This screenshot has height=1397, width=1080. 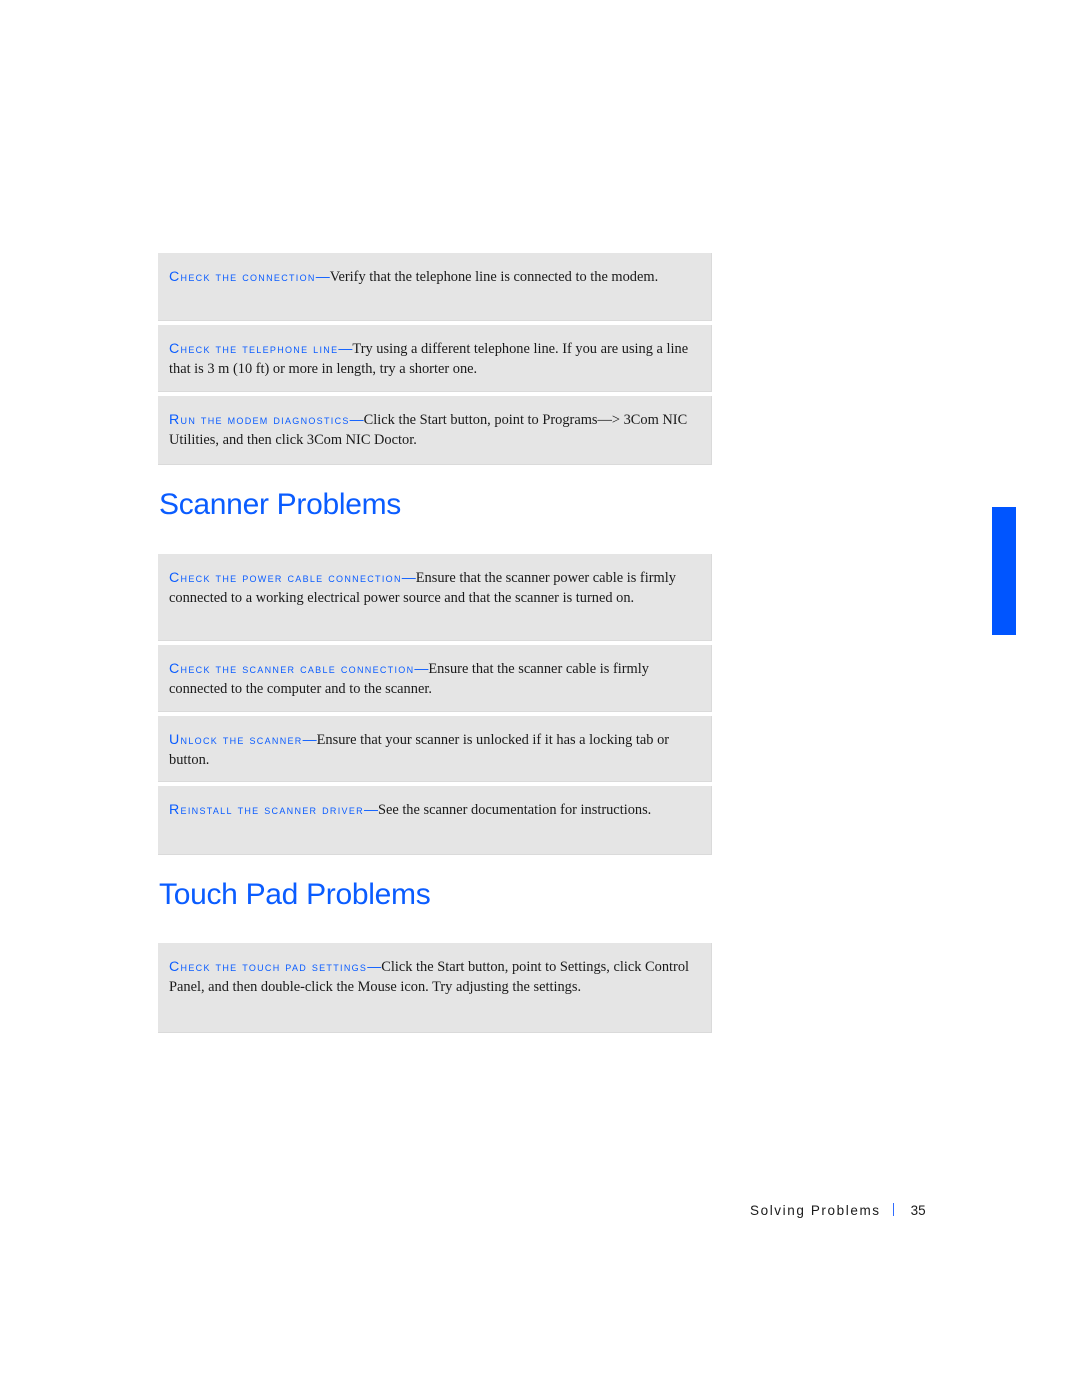 What do you see at coordinates (254, 349) in the screenshot?
I see `tip-lead: Check the telephone line` at bounding box center [254, 349].